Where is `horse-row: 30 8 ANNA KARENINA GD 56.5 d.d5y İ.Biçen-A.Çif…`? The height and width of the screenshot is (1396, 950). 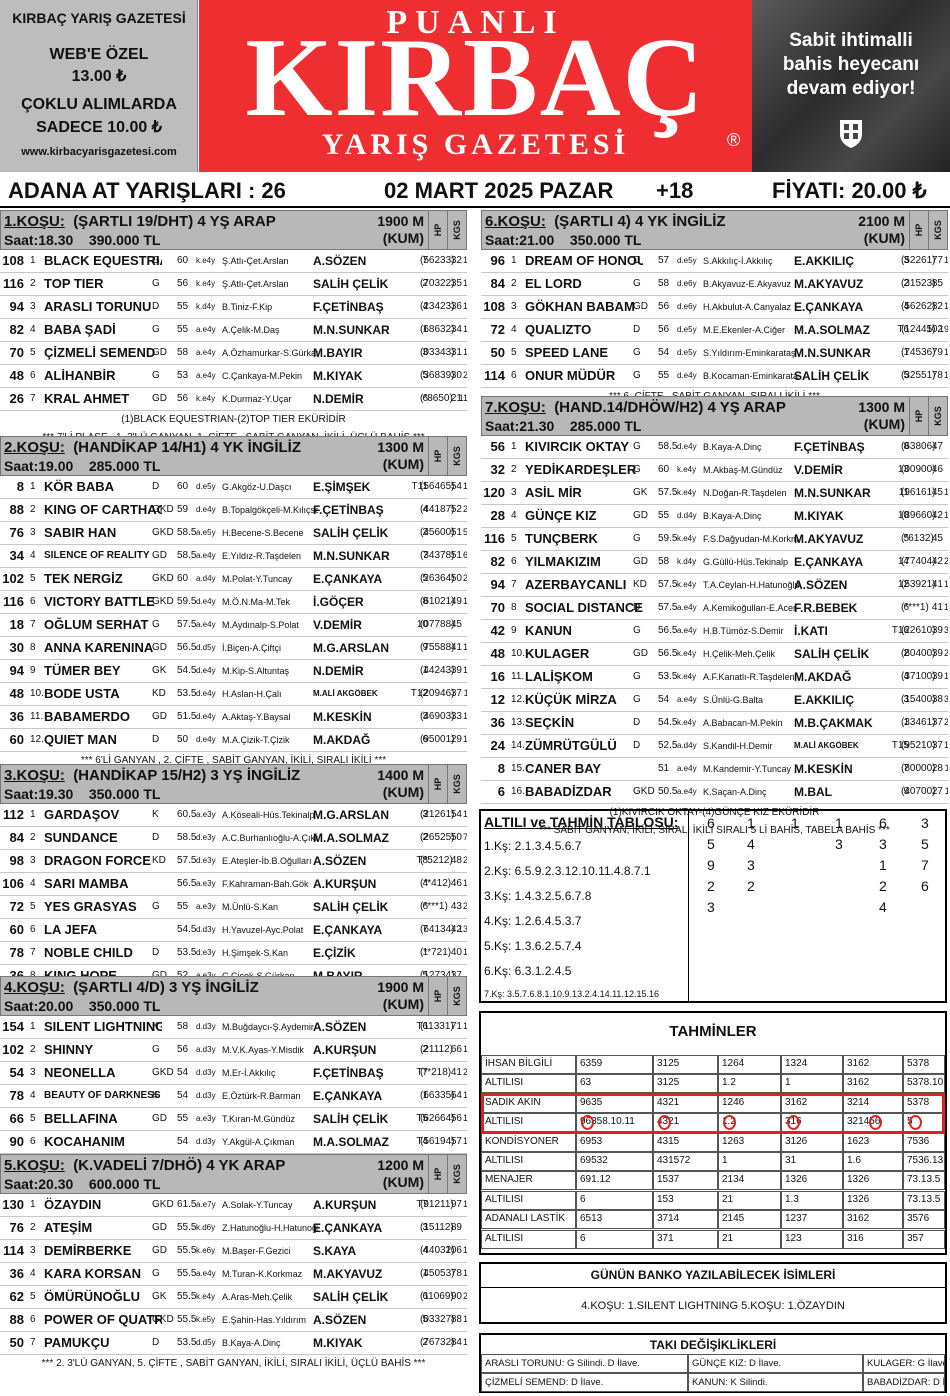 horse-row: 30 8 ANNA KARENINA GD 56.5 d.d5y İ.Biçen-A.Çif… is located at coordinates (233, 648).